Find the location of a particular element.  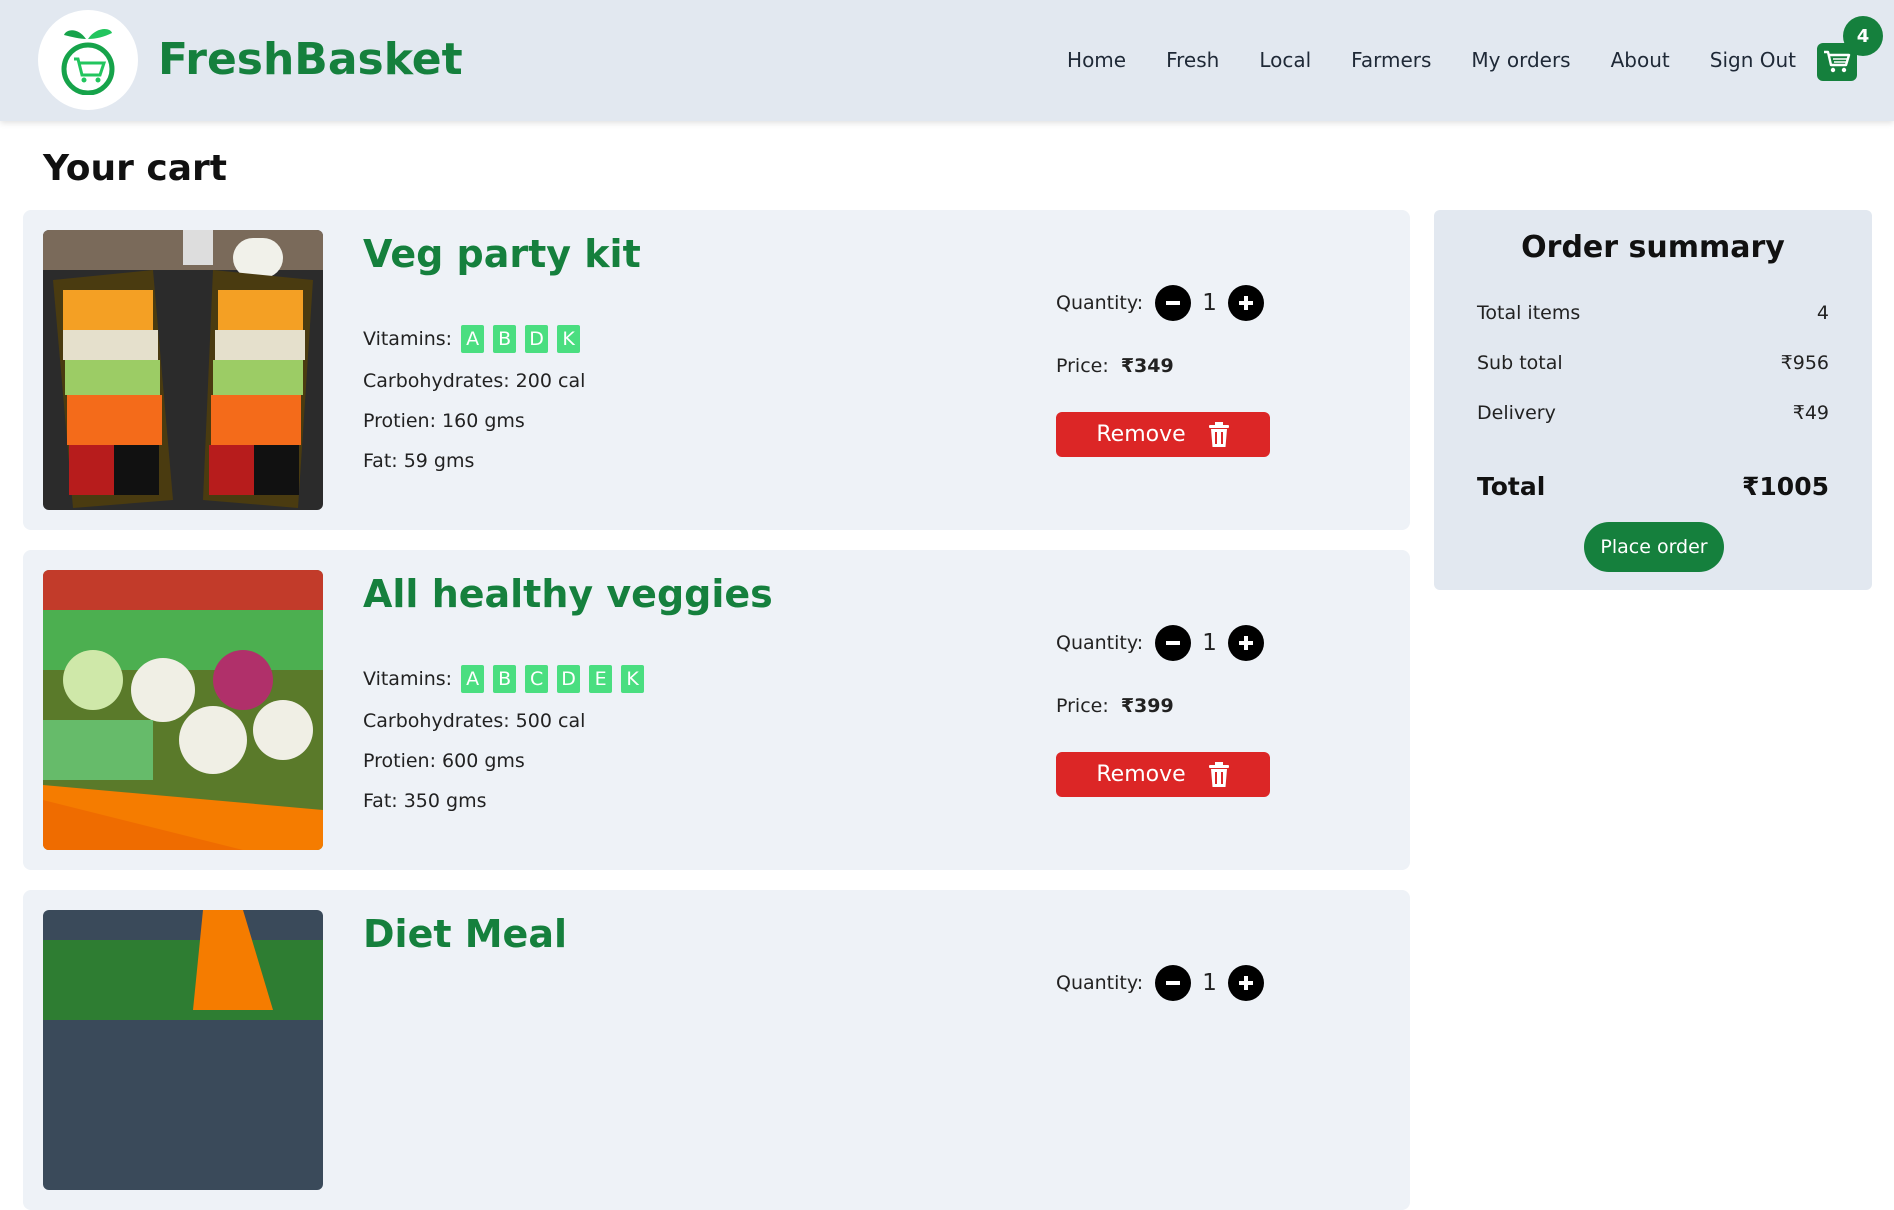

cart-count-badge: 4 is located at coordinates (1863, 36).